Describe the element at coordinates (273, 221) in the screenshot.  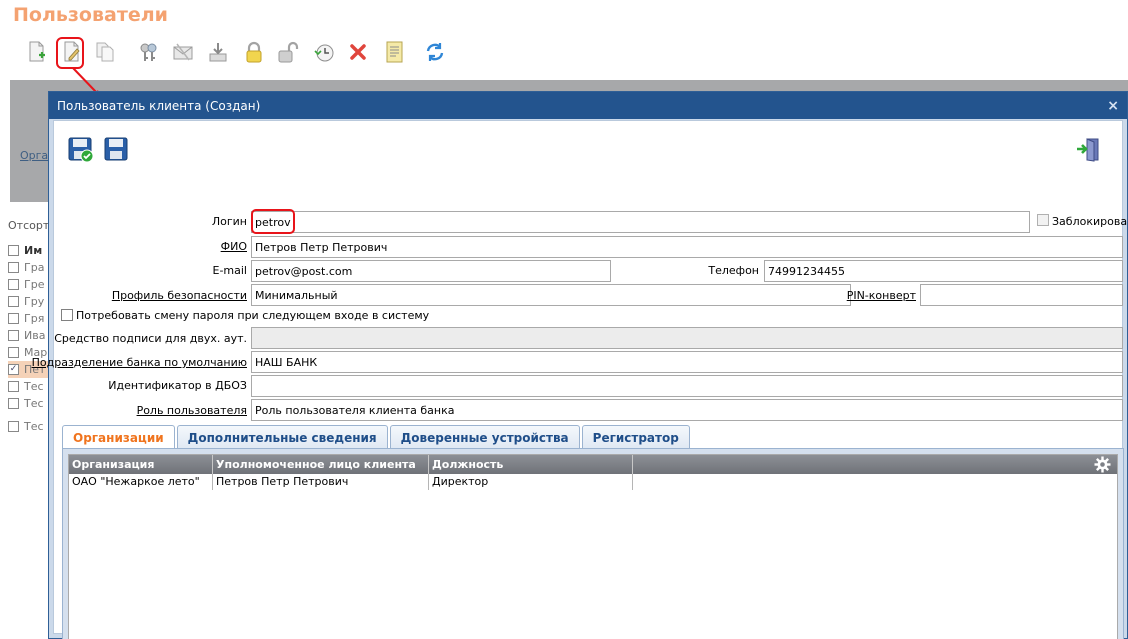
I see `login-highlight` at that location.